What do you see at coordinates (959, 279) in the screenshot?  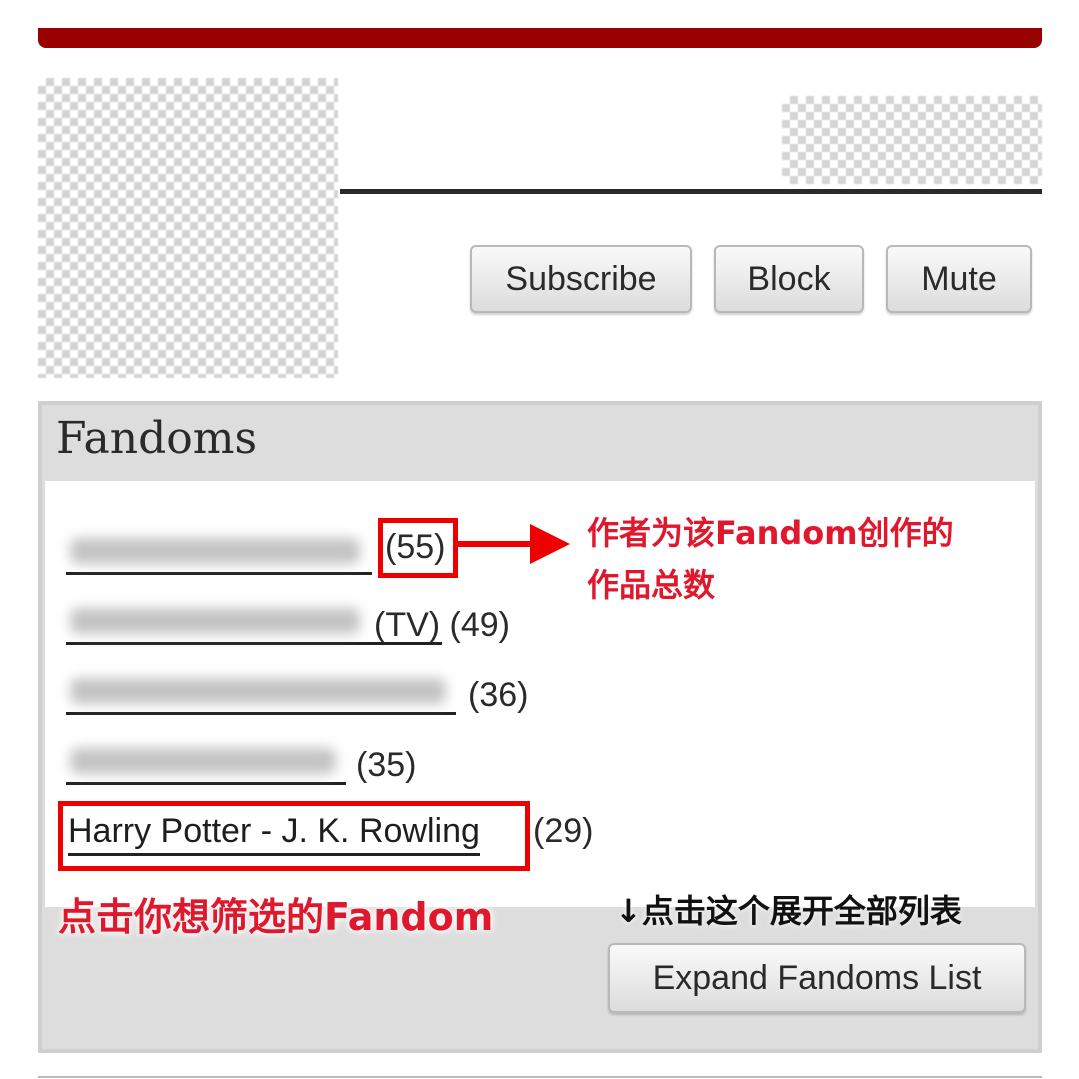 I see `mute-button: Mute` at bounding box center [959, 279].